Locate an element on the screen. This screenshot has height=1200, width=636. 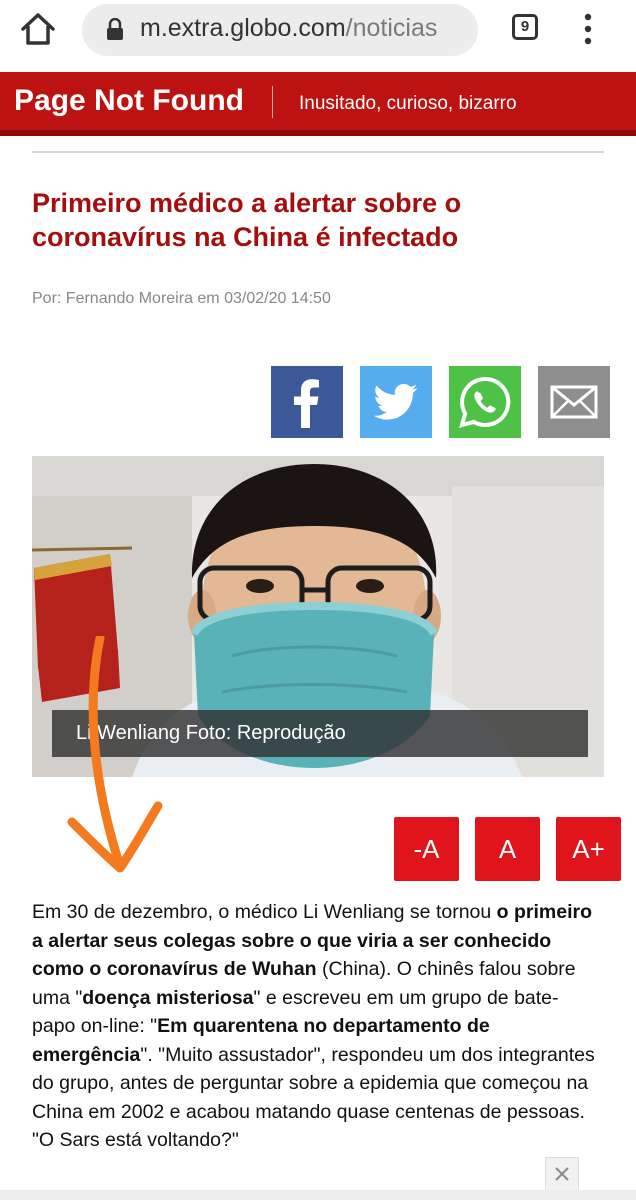
mail-icon is located at coordinates (574, 402).